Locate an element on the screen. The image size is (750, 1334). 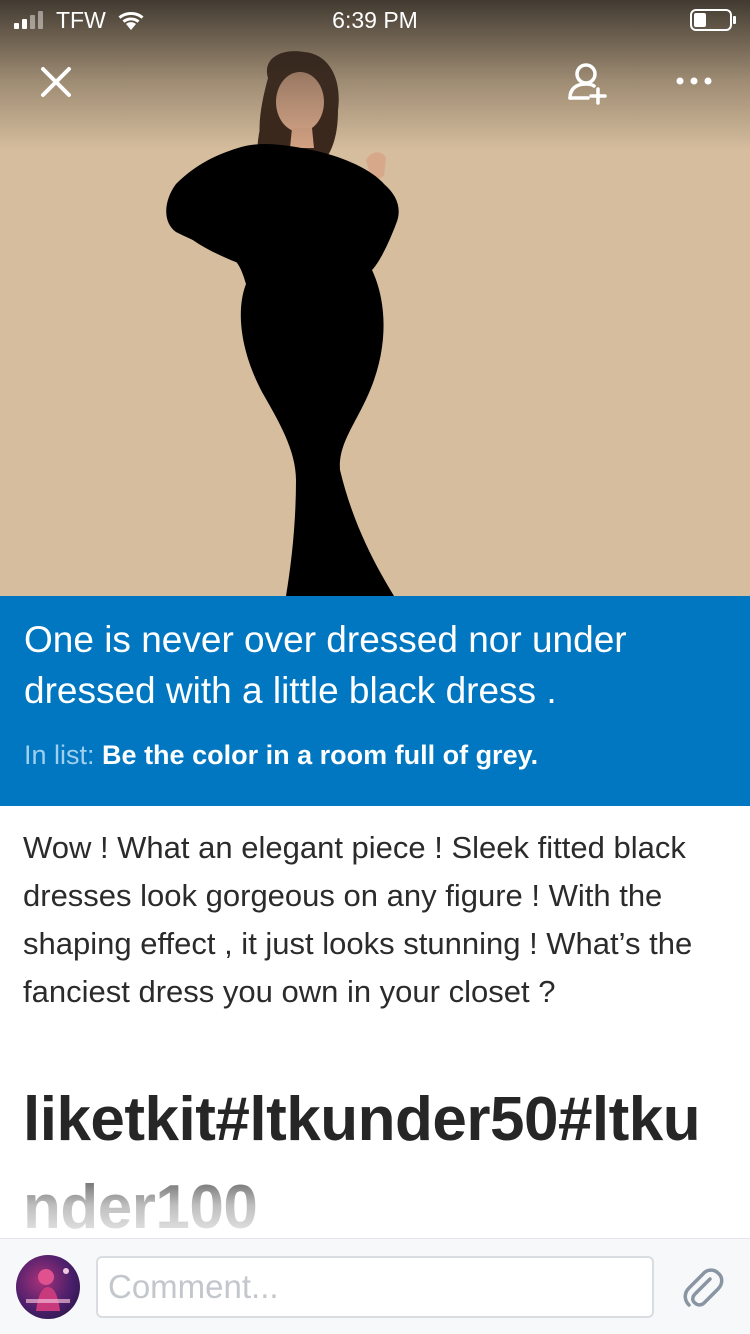
close-icon is located at coordinates (56, 82).